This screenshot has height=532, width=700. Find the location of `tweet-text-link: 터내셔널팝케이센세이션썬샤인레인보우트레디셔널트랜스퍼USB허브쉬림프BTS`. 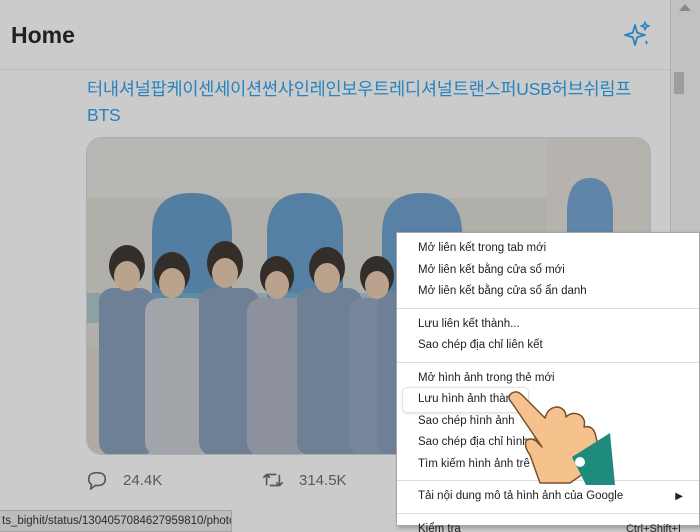

tweet-text-link: 터내셔널팝케이센세이션썬샤인레인보우트레디셔널트랜스퍼USB허브쉬림프BTS is located at coordinates (372, 102).